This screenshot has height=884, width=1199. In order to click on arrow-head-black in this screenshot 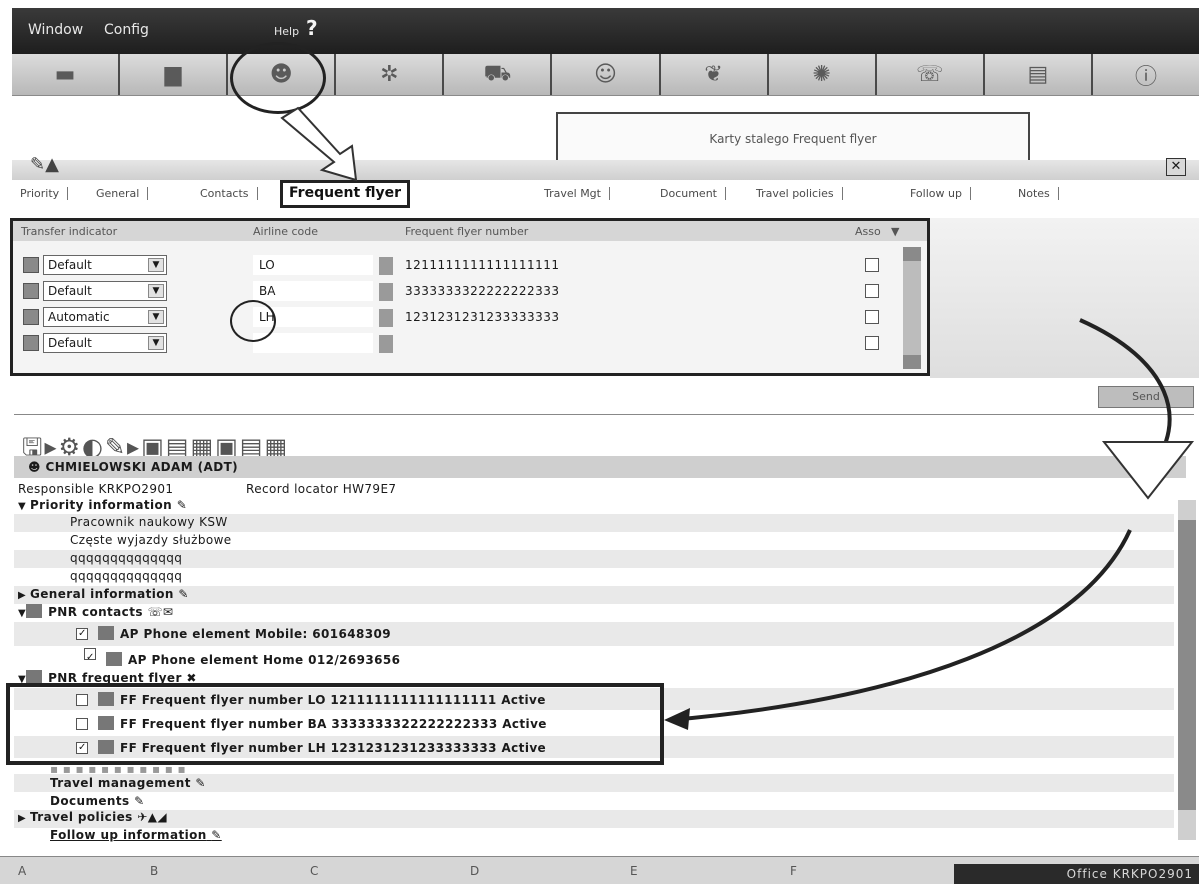, I will do `click(677, 719)`.